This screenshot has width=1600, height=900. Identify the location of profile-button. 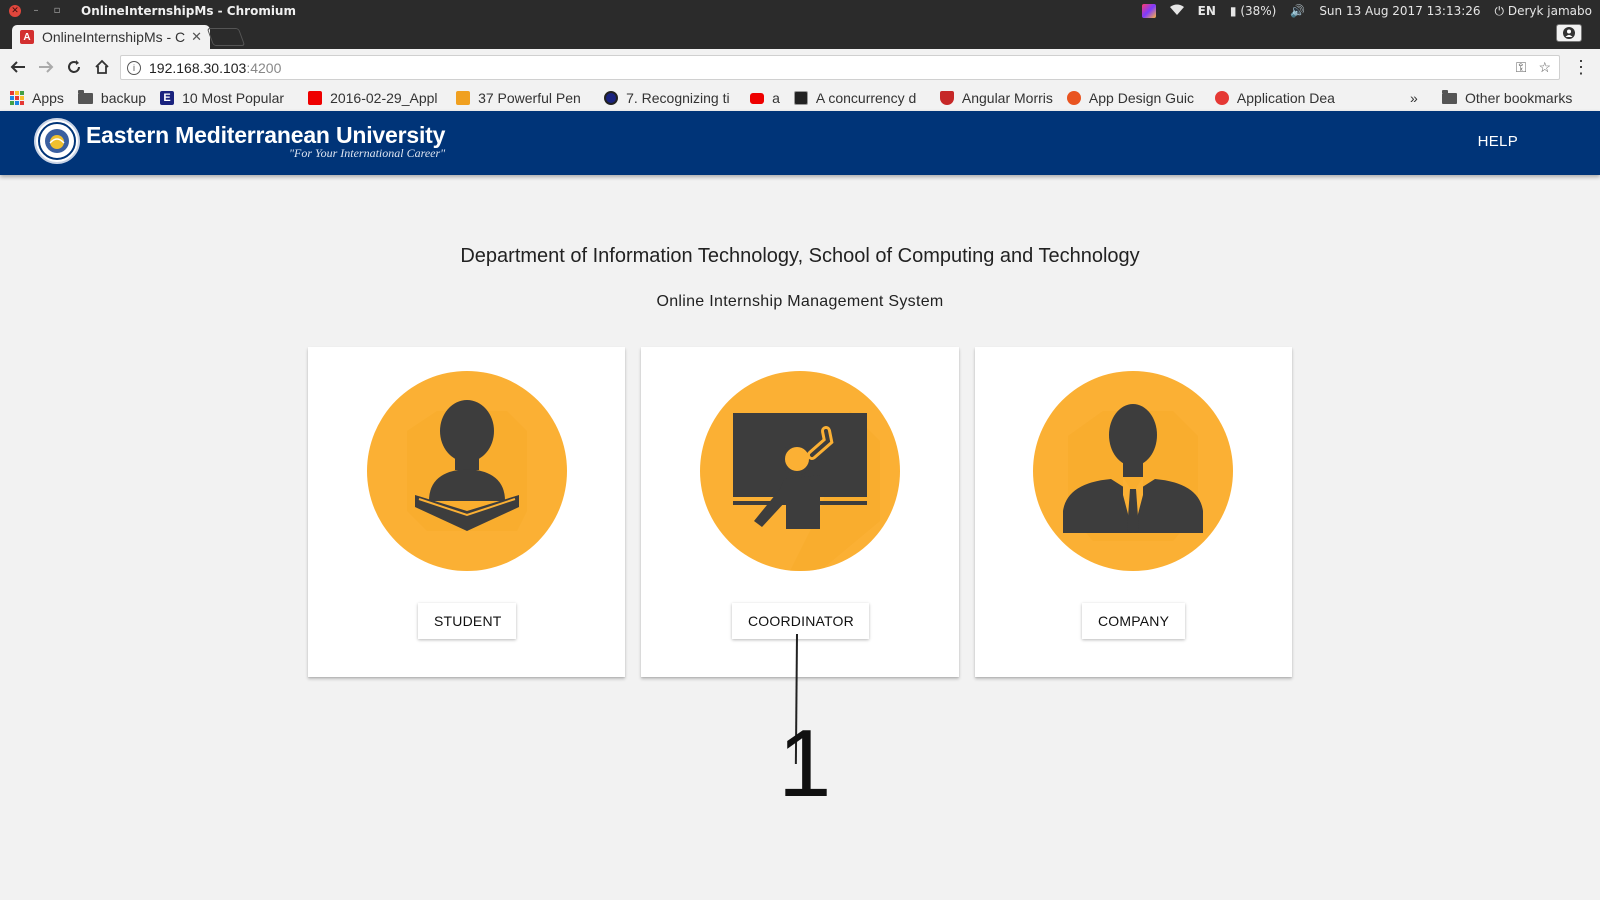
(1569, 33).